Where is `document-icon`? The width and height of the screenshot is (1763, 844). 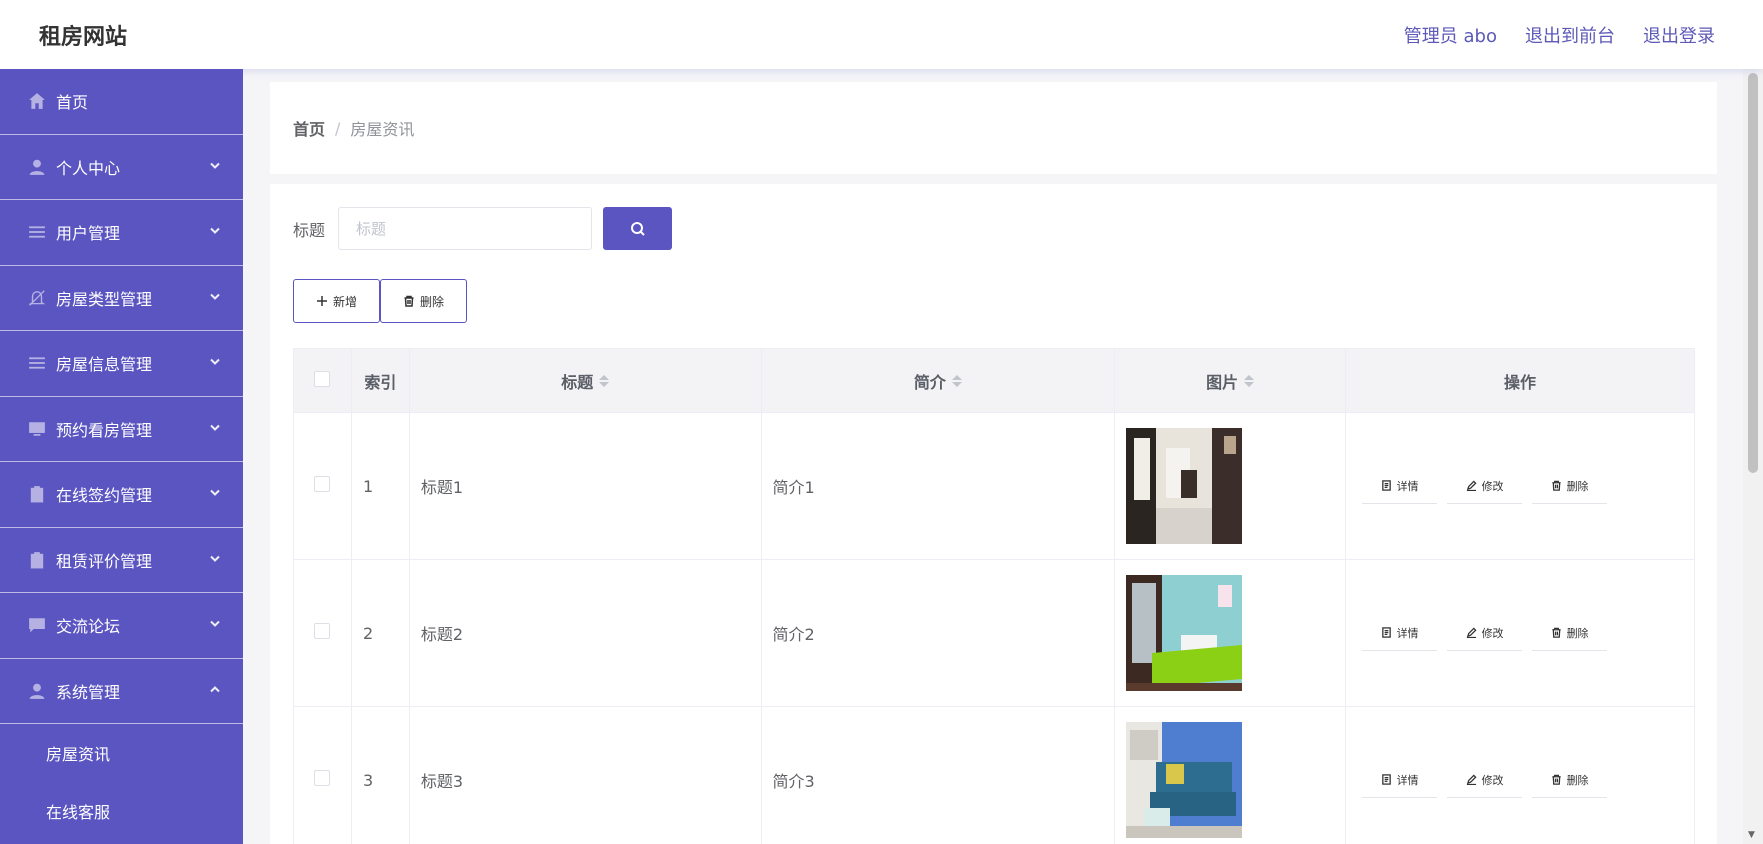
document-icon is located at coordinates (1386, 779).